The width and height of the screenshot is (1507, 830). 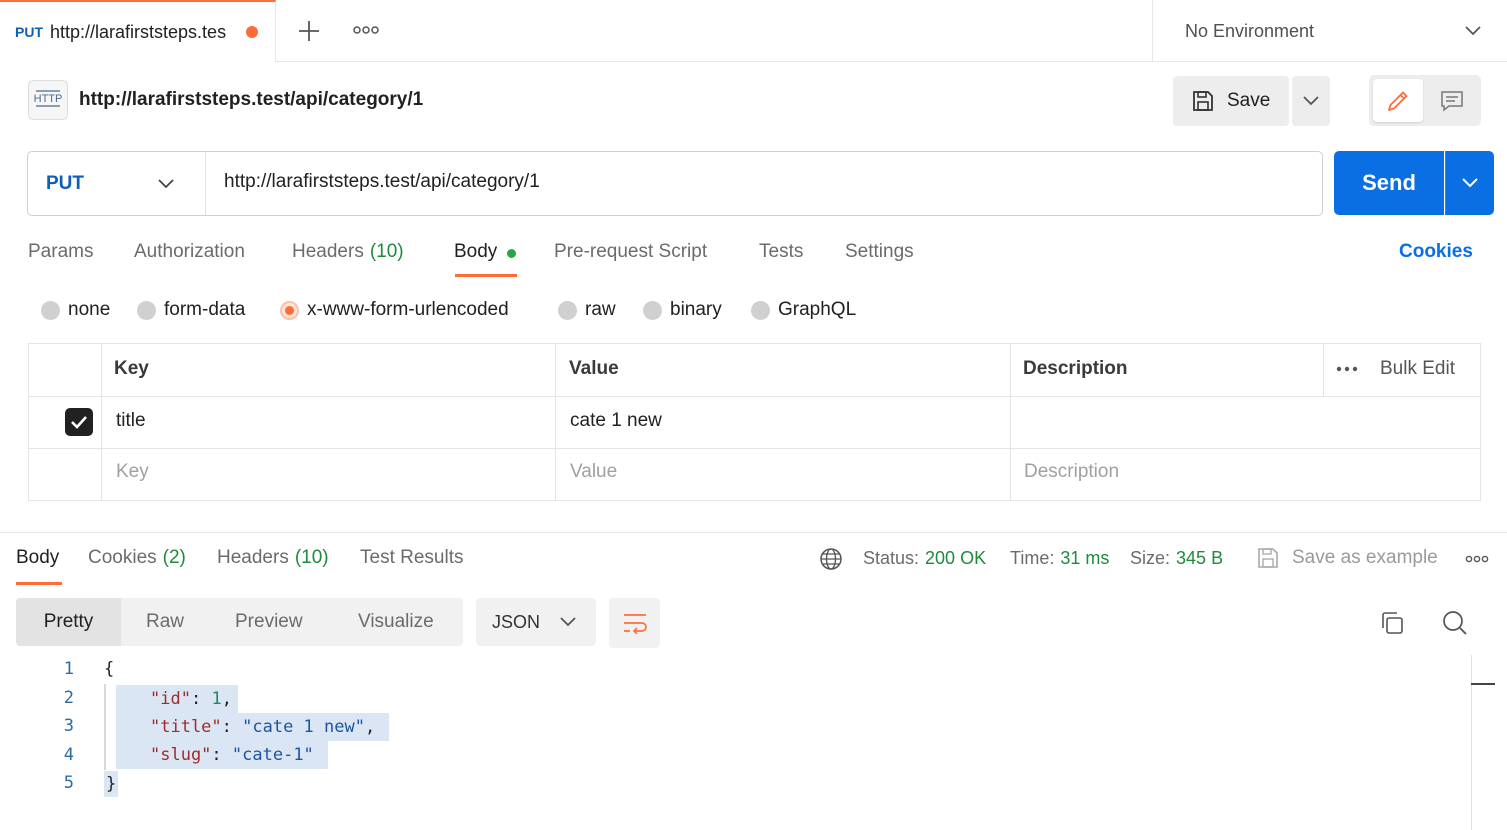 What do you see at coordinates (138, 31) in the screenshot?
I see `request-tab: PUT http://larafirststeps.tes` at bounding box center [138, 31].